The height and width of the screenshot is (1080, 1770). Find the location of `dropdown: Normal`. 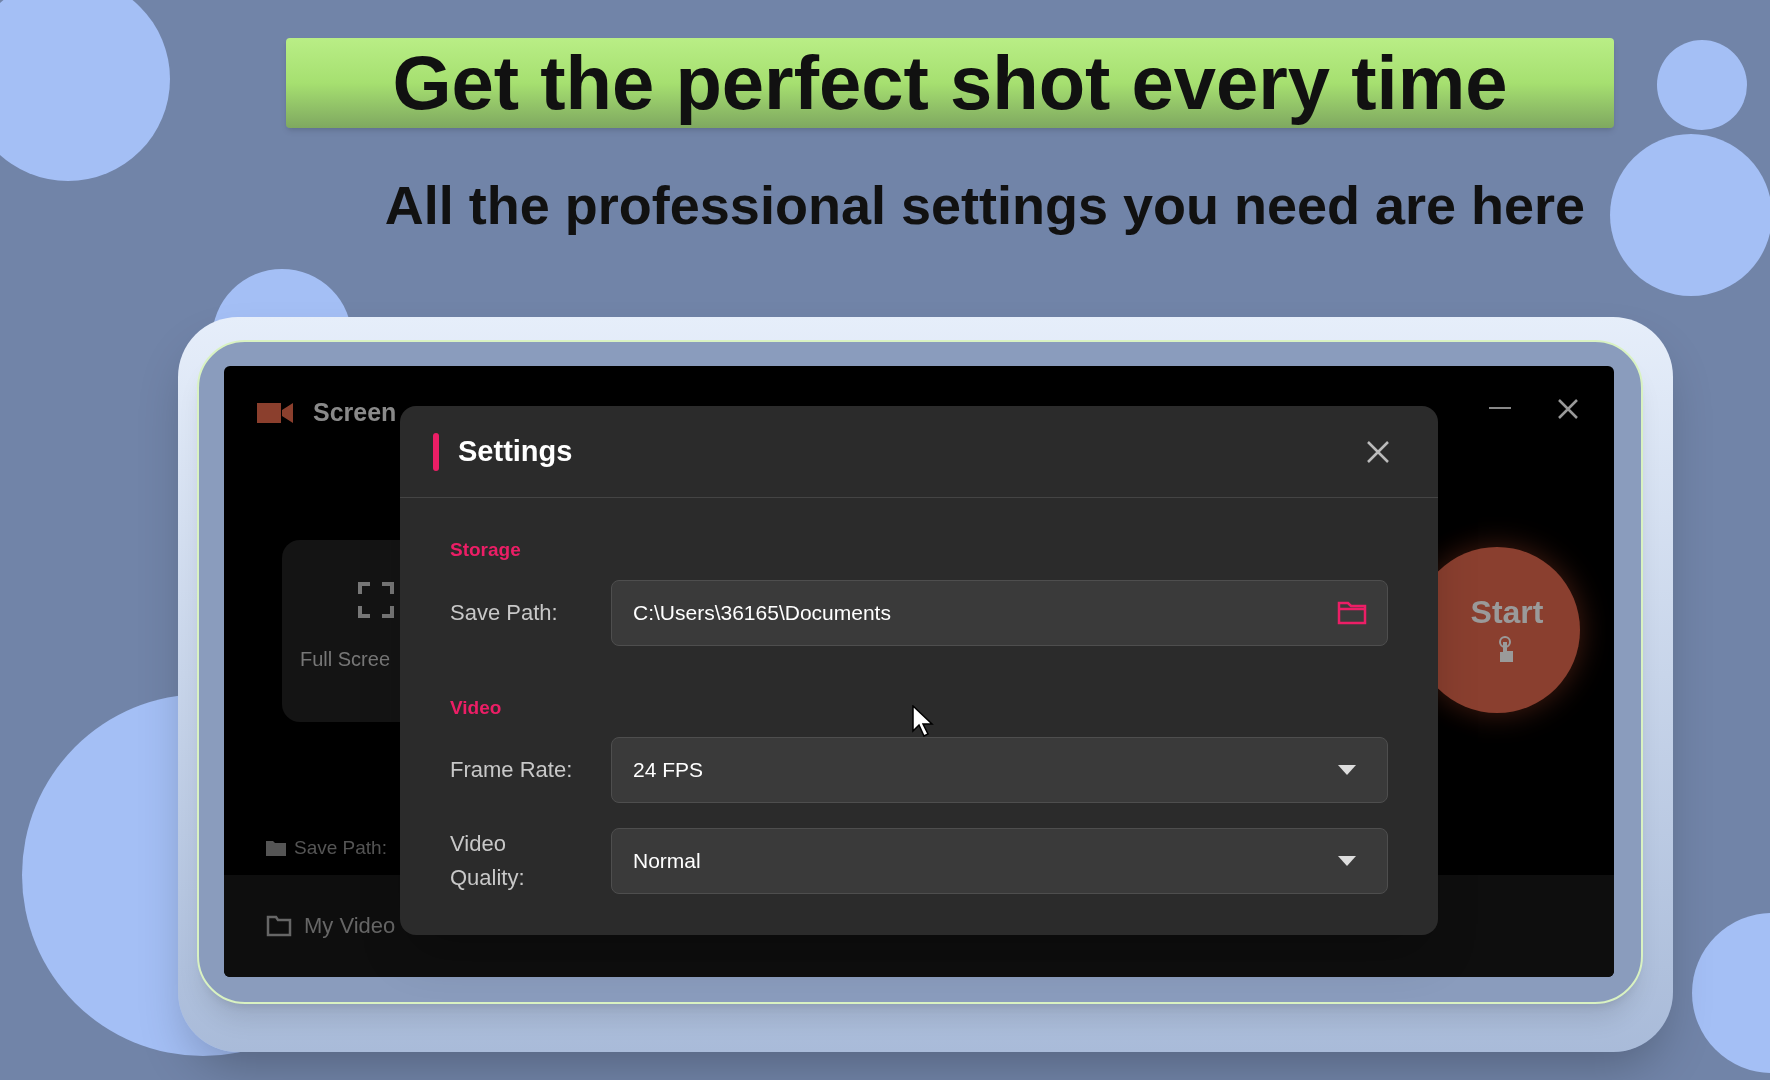

dropdown: Normal is located at coordinates (999, 861).